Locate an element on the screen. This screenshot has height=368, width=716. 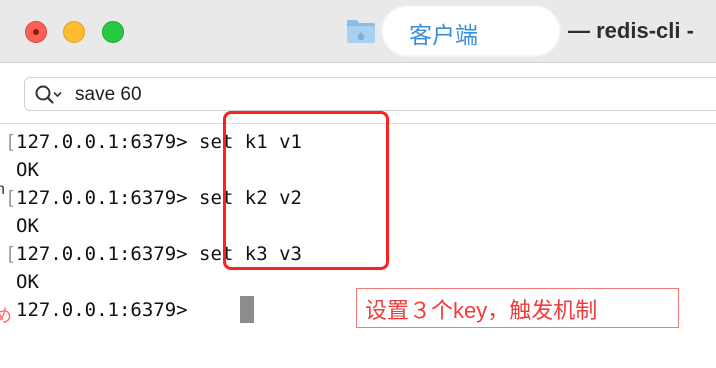
search-input: save 60 is located at coordinates (108, 95).